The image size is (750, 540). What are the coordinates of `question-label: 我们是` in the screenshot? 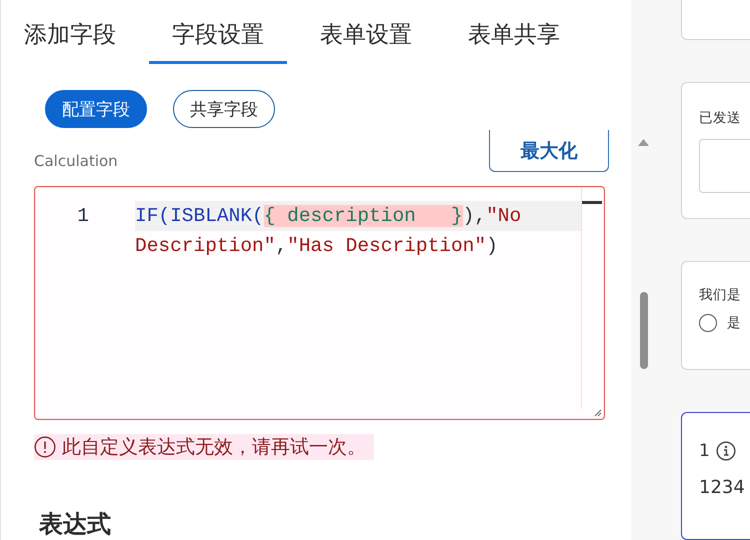 It's located at (720, 295).